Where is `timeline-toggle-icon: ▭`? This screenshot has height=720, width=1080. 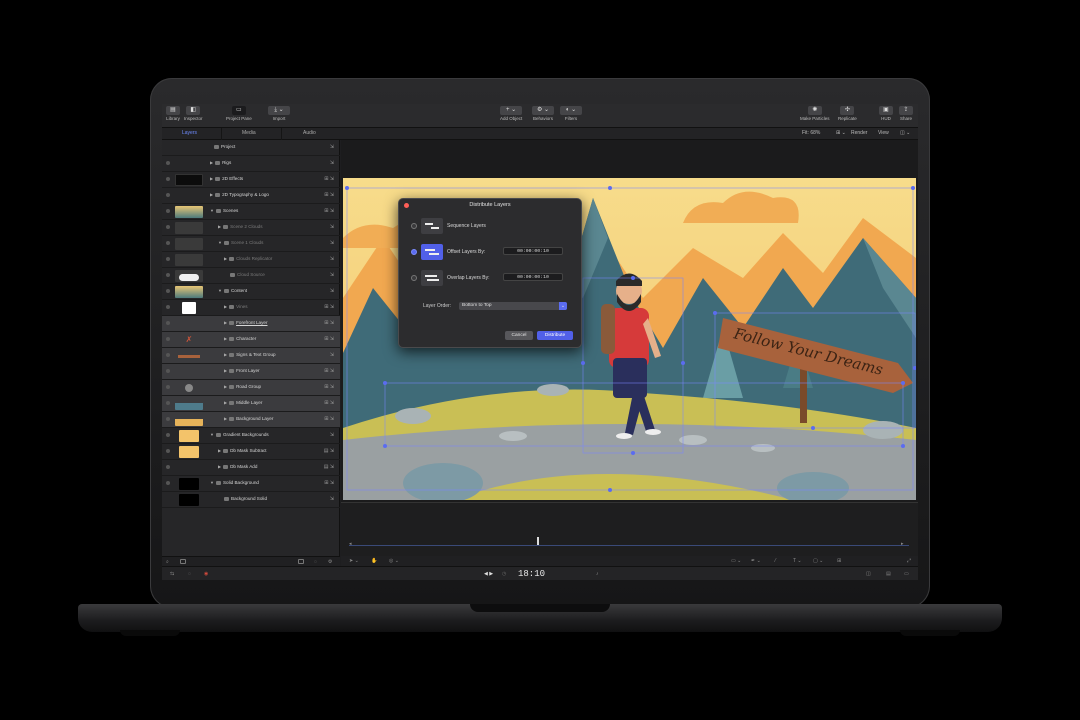
timeline-toggle-icon: ▭ is located at coordinates (906, 574).